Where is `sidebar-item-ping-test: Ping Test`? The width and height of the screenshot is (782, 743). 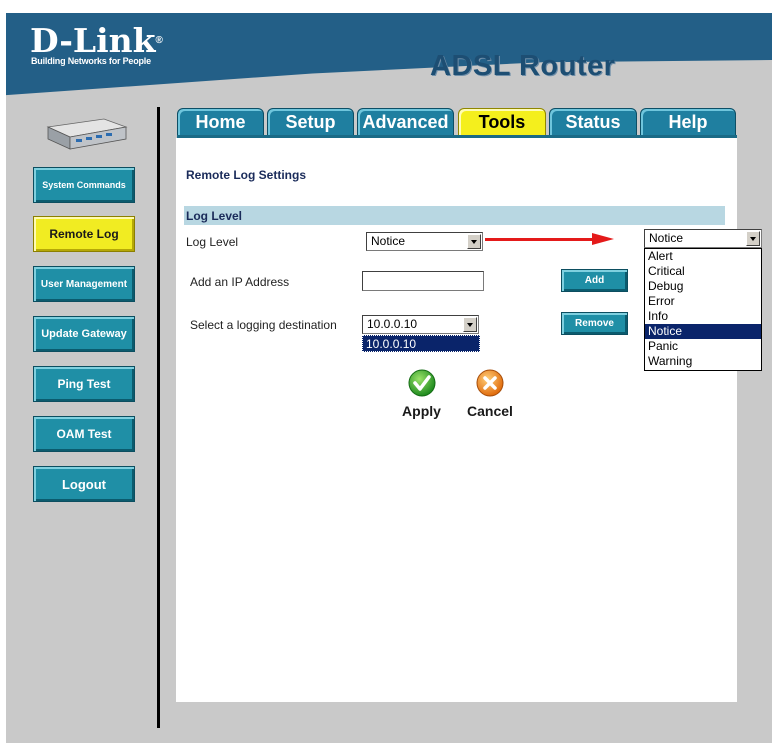 sidebar-item-ping-test: Ping Test is located at coordinates (84, 384).